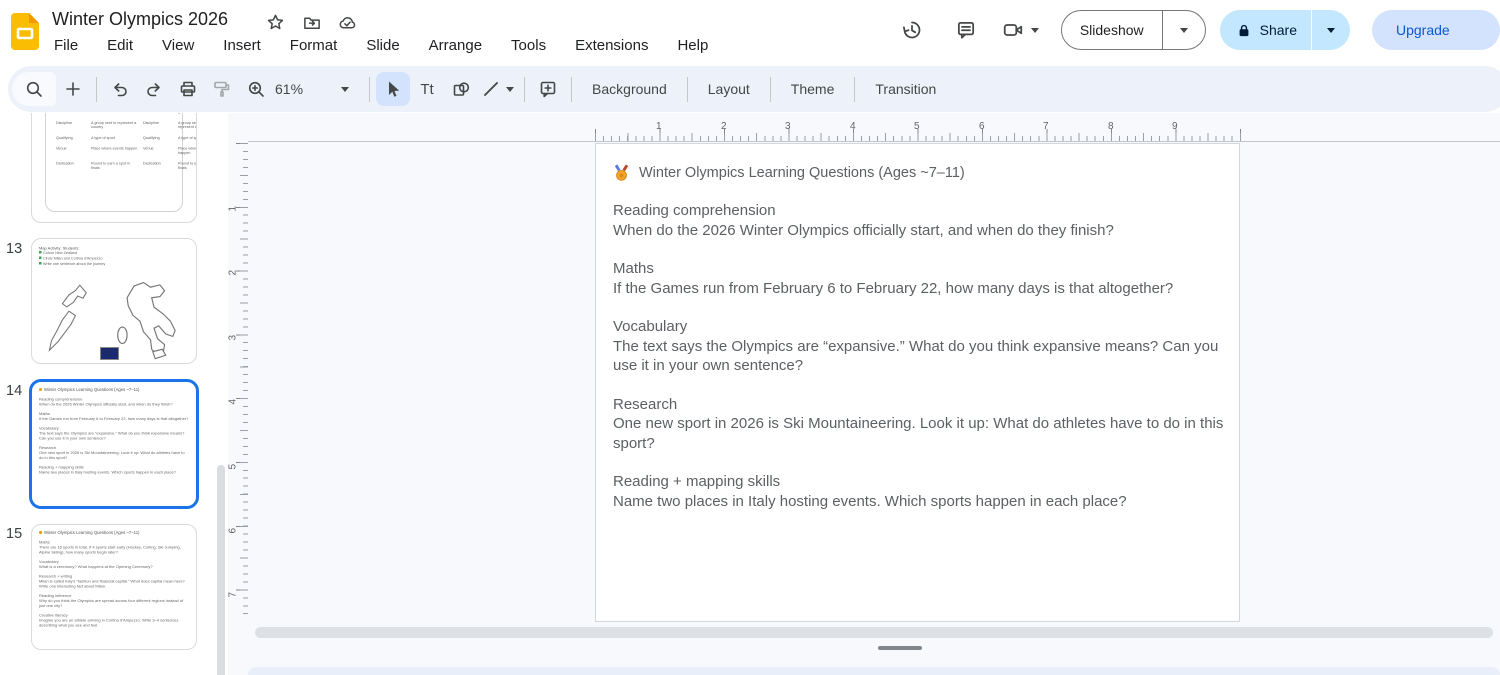 The image size is (1500, 675). I want to click on print-icon, so click(188, 89).